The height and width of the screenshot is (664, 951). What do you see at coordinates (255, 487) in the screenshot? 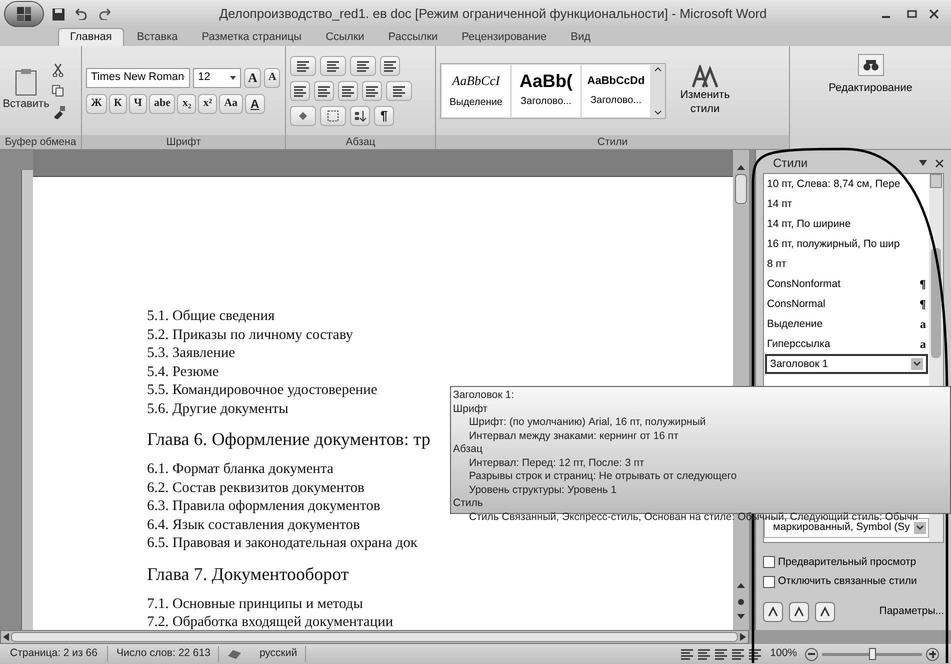
I see `document-line: 6.2. Состав реквизитов документов` at bounding box center [255, 487].